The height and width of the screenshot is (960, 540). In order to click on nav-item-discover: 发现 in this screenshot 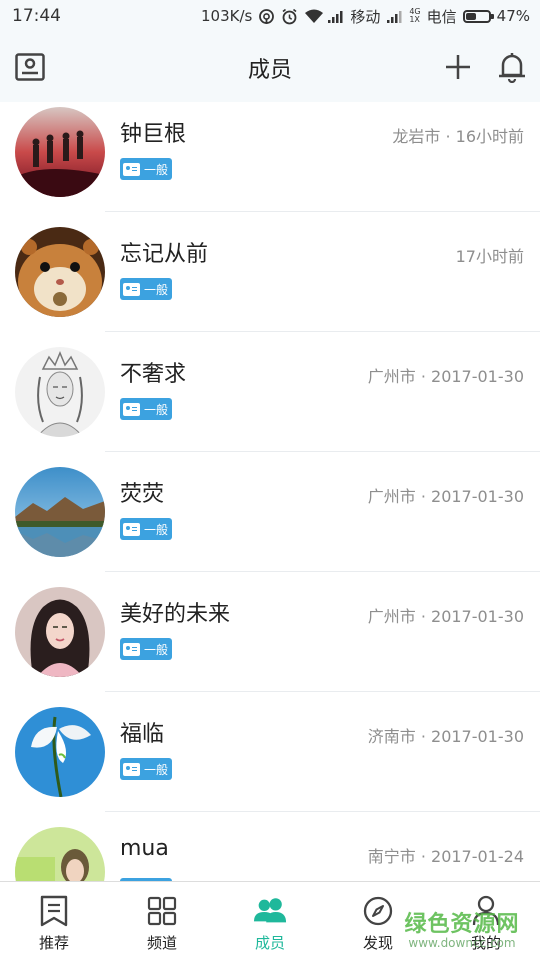, I will do `click(378, 921)`.